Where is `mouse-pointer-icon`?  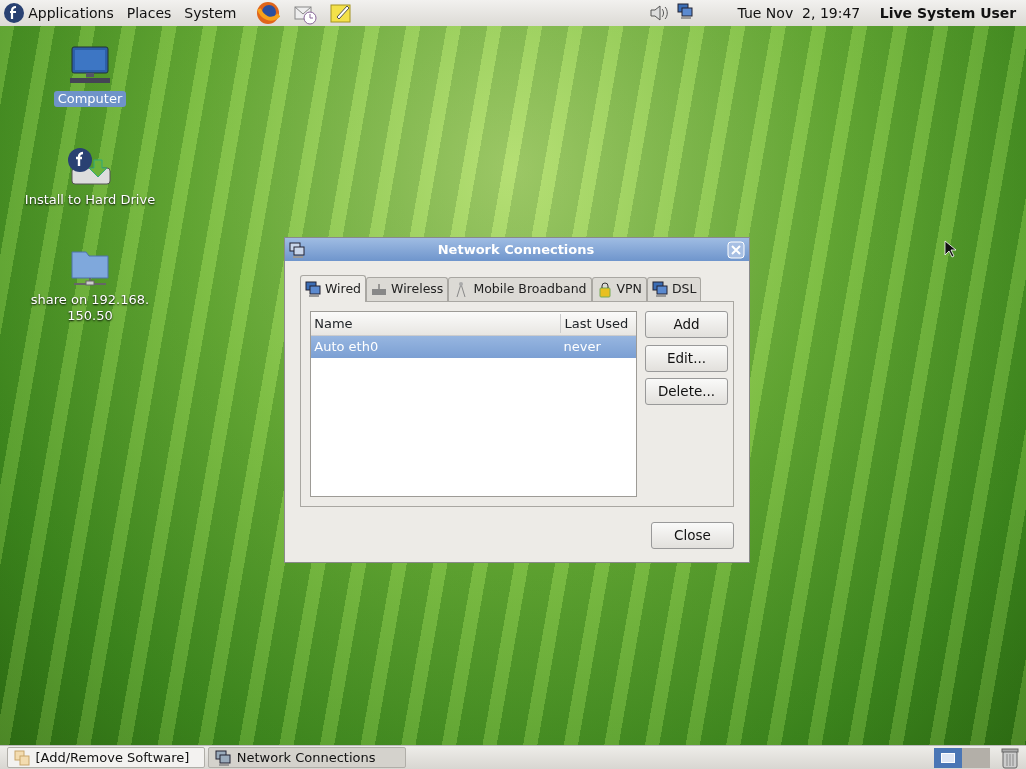
mouse-pointer-icon is located at coordinates (950, 249).